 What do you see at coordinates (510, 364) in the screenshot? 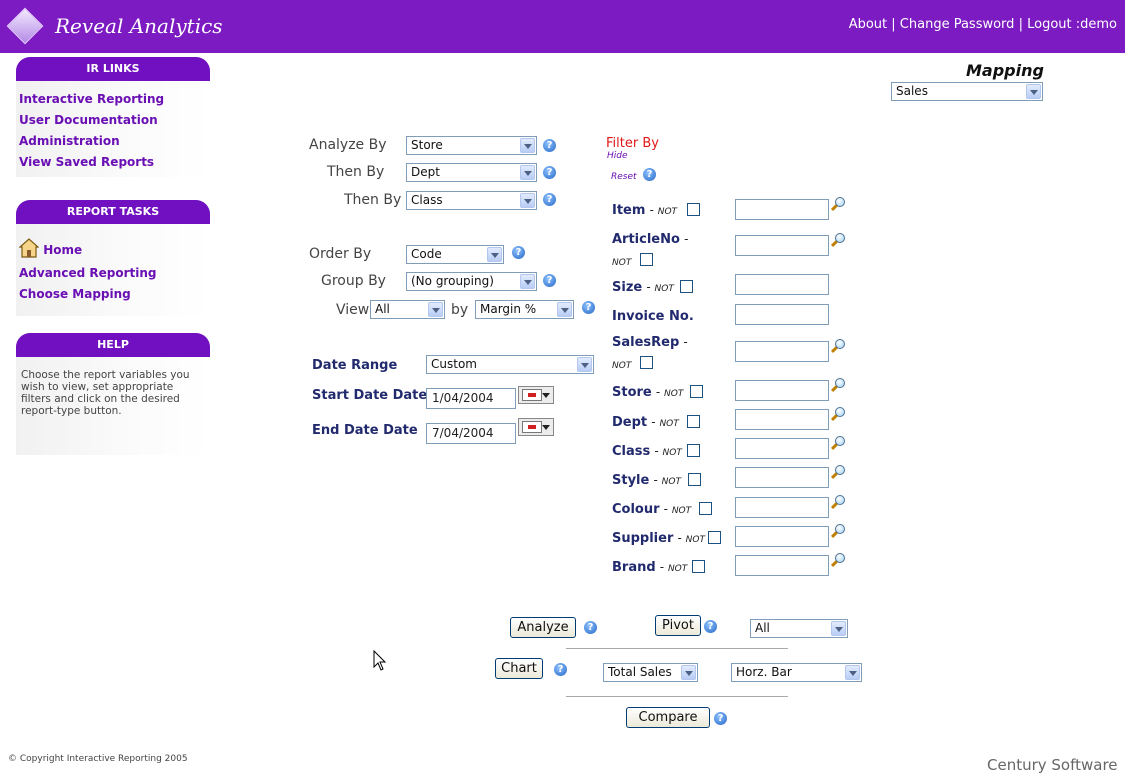
I see `date-range-select: Custom` at bounding box center [510, 364].